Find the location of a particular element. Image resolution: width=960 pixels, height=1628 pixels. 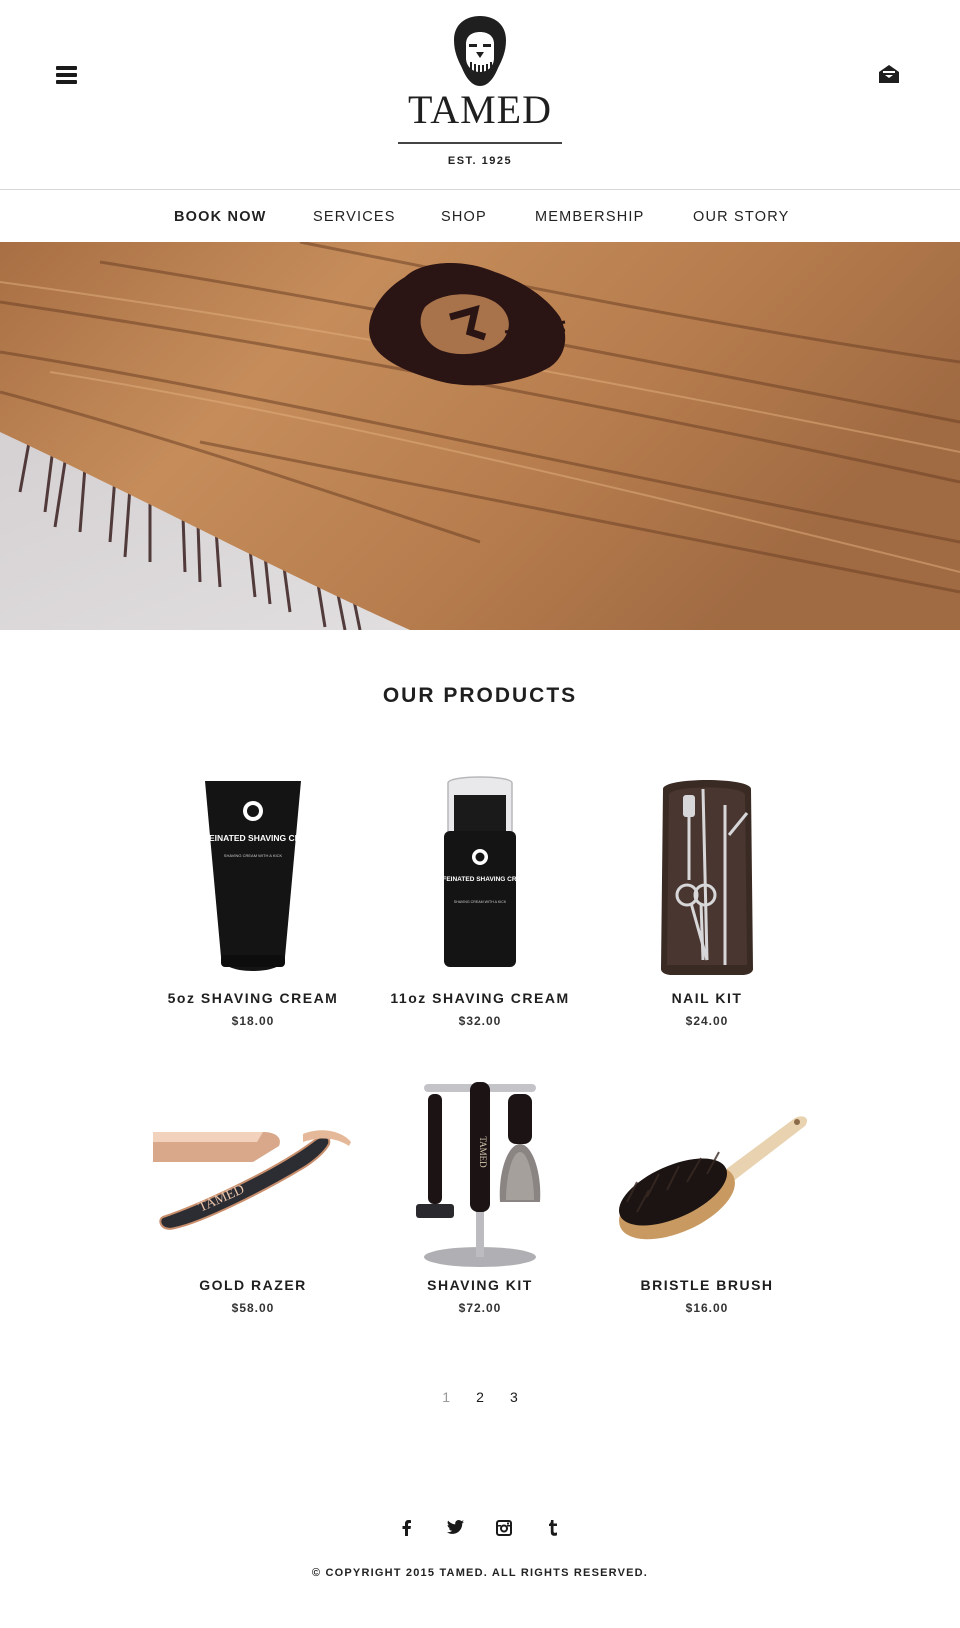

product-price: $72.00 is located at coordinates (480, 1308).